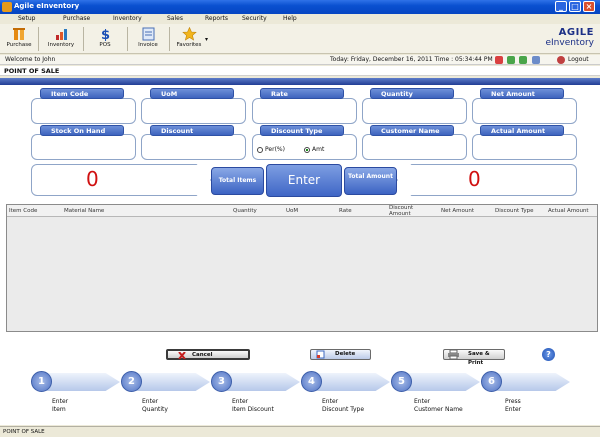 Image resolution: width=600 pixels, height=437 pixels. Describe the element at coordinates (345, 211) in the screenshot. I see `col-rate: Rate` at that location.